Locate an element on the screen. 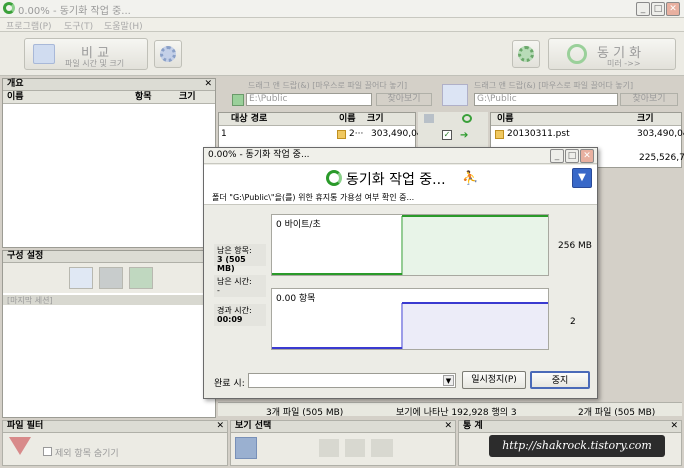 The height and width of the screenshot is (468, 684). remaining-items-value: 3 (505 MB) is located at coordinates (231, 264).